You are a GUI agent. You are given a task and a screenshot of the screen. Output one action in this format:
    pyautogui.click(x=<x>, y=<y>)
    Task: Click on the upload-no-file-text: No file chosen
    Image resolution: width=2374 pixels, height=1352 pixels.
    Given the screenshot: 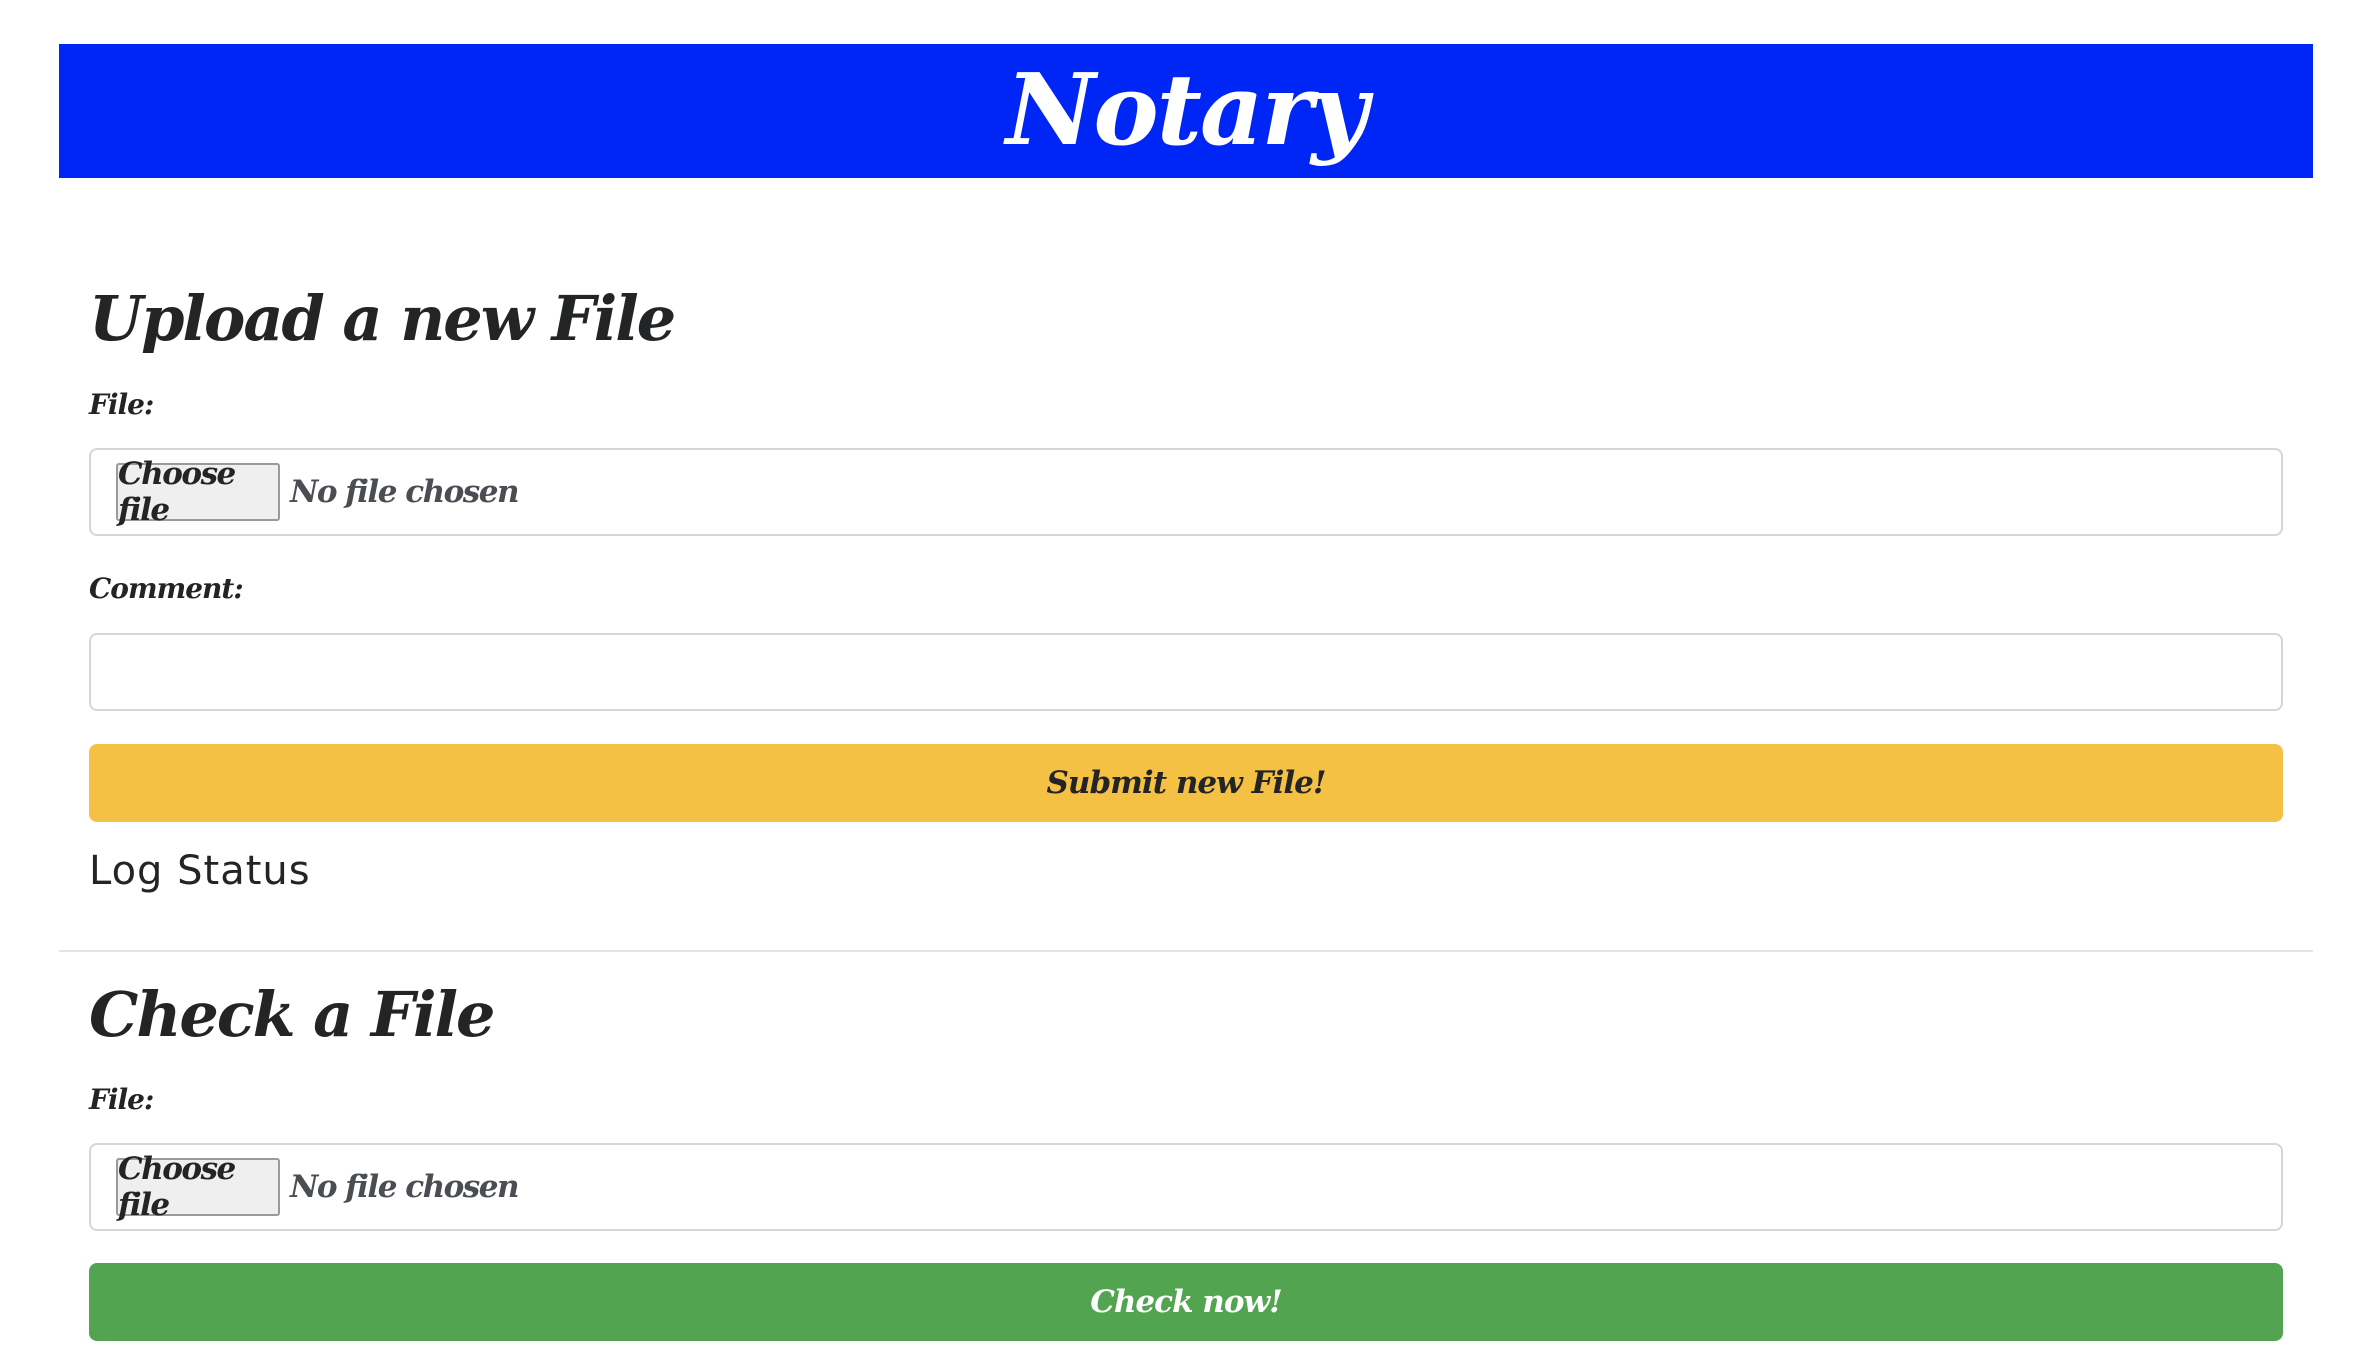 What is the action you would take?
    pyautogui.click(x=405, y=492)
    